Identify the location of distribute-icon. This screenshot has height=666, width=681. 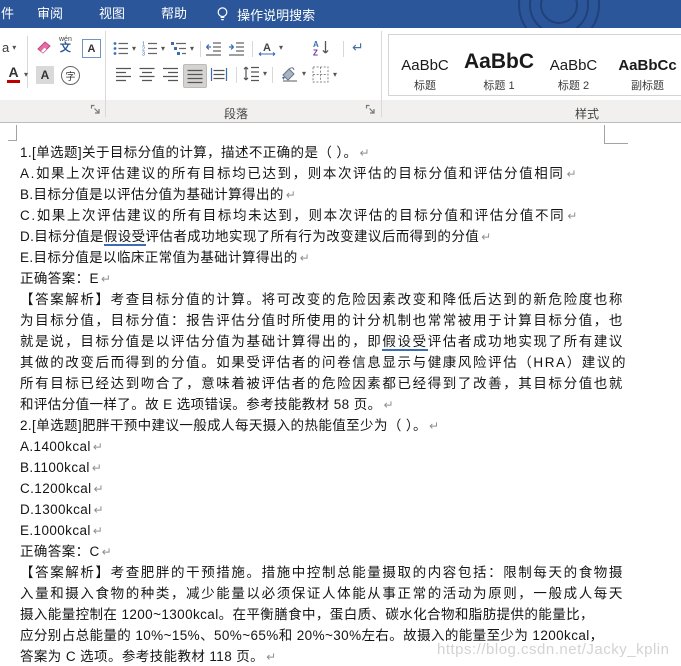
(219, 74).